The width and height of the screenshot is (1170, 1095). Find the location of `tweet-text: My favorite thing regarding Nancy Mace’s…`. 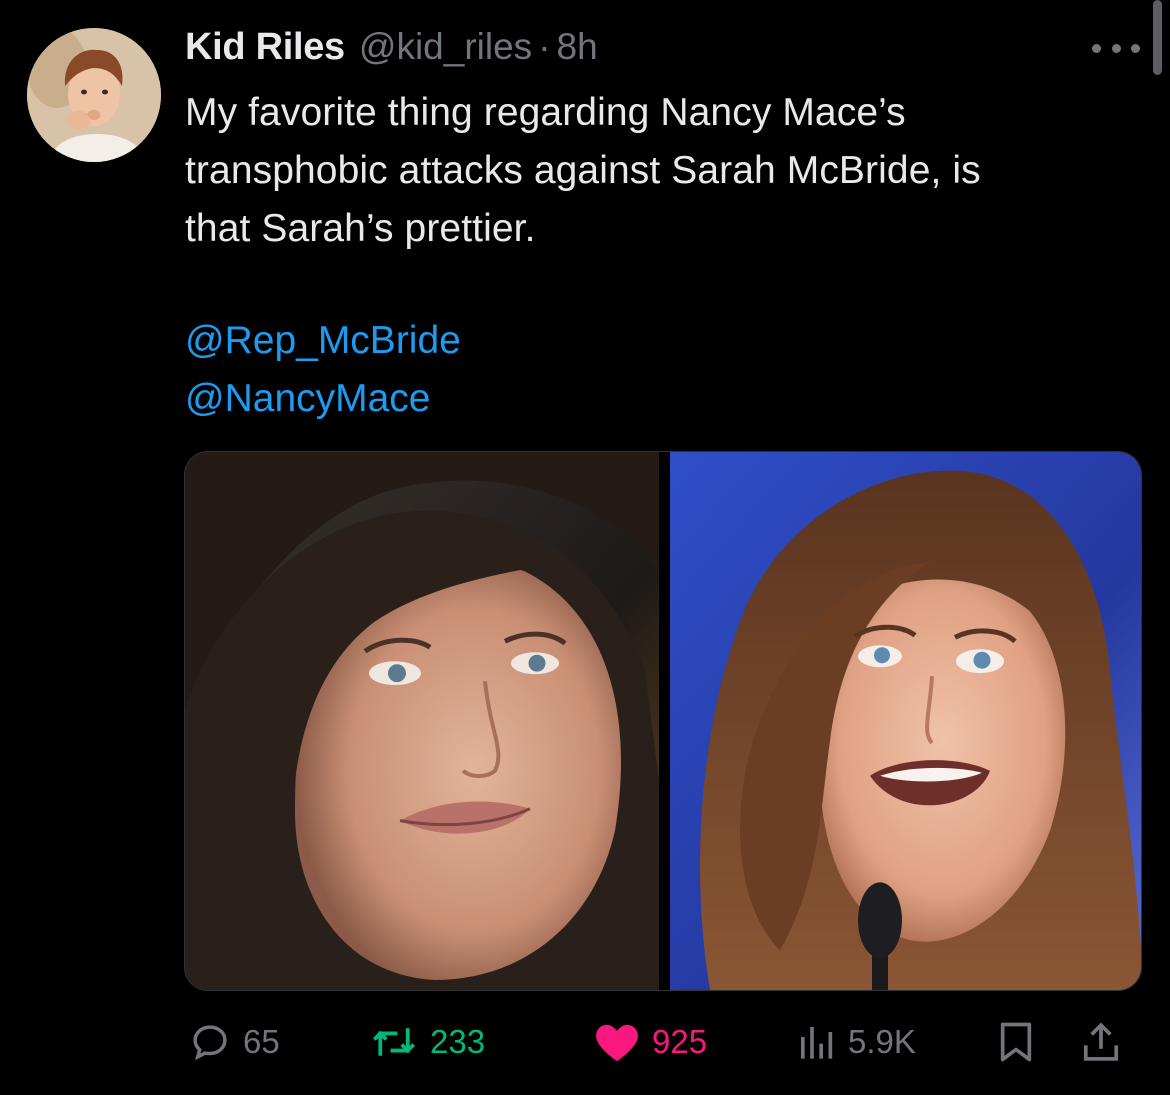

tweet-text: My favorite thing regarding Nancy Mace’s… is located at coordinates (665, 171).